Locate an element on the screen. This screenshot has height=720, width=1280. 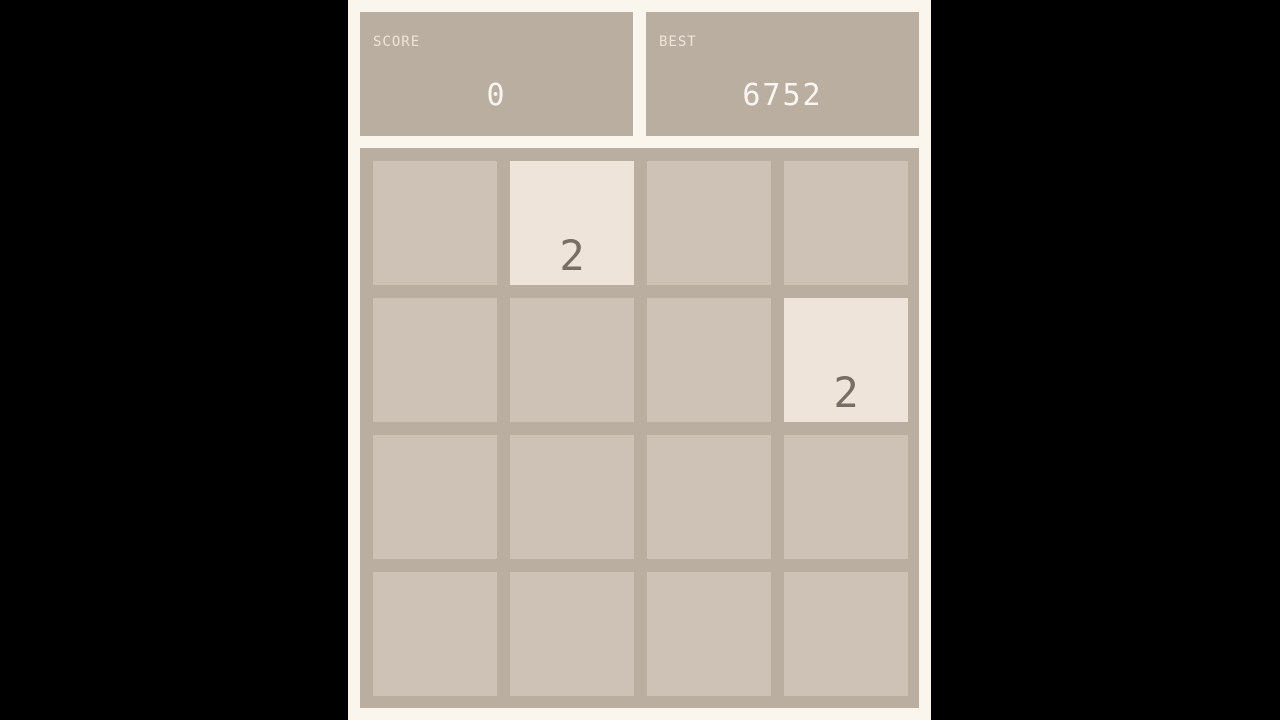
score-box: SCORE 0 is located at coordinates (496, 74).